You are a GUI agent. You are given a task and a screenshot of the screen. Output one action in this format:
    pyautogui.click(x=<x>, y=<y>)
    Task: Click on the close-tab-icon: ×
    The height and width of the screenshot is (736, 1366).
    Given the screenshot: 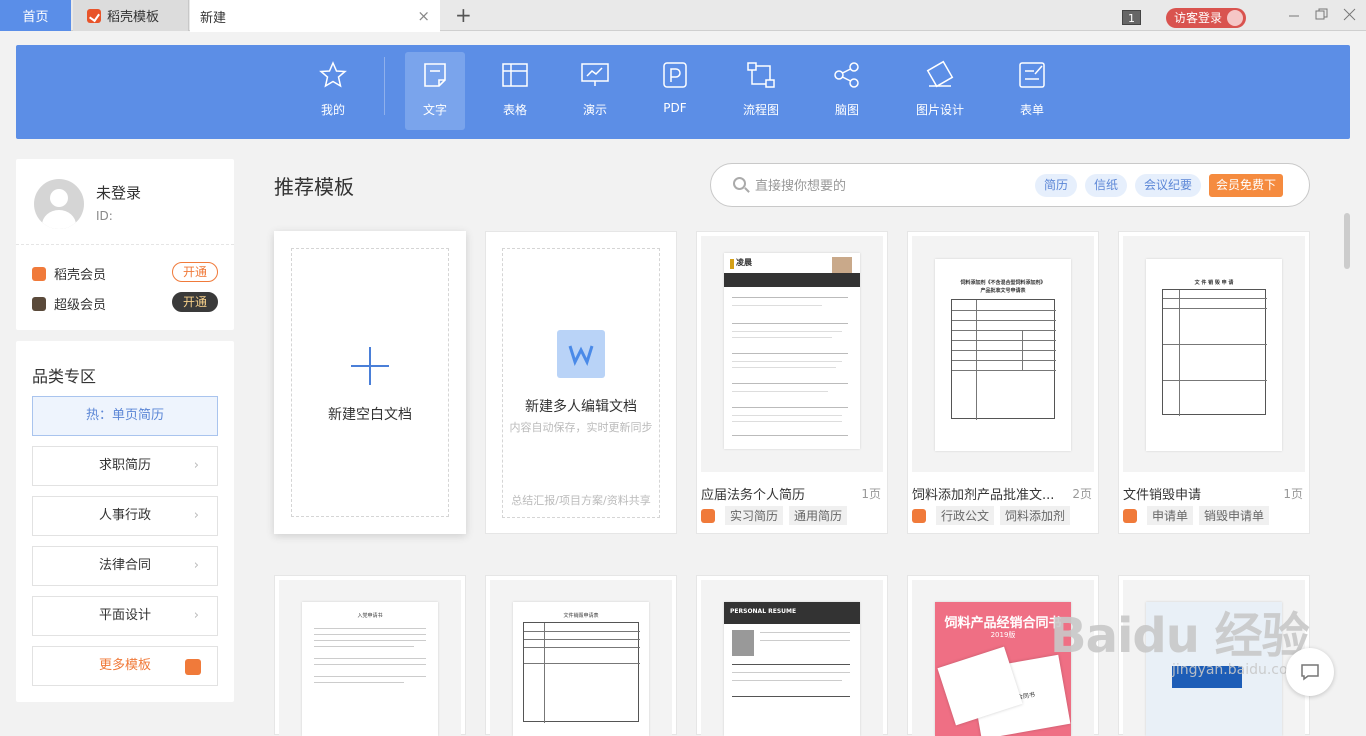 What is the action you would take?
    pyautogui.click(x=423, y=16)
    